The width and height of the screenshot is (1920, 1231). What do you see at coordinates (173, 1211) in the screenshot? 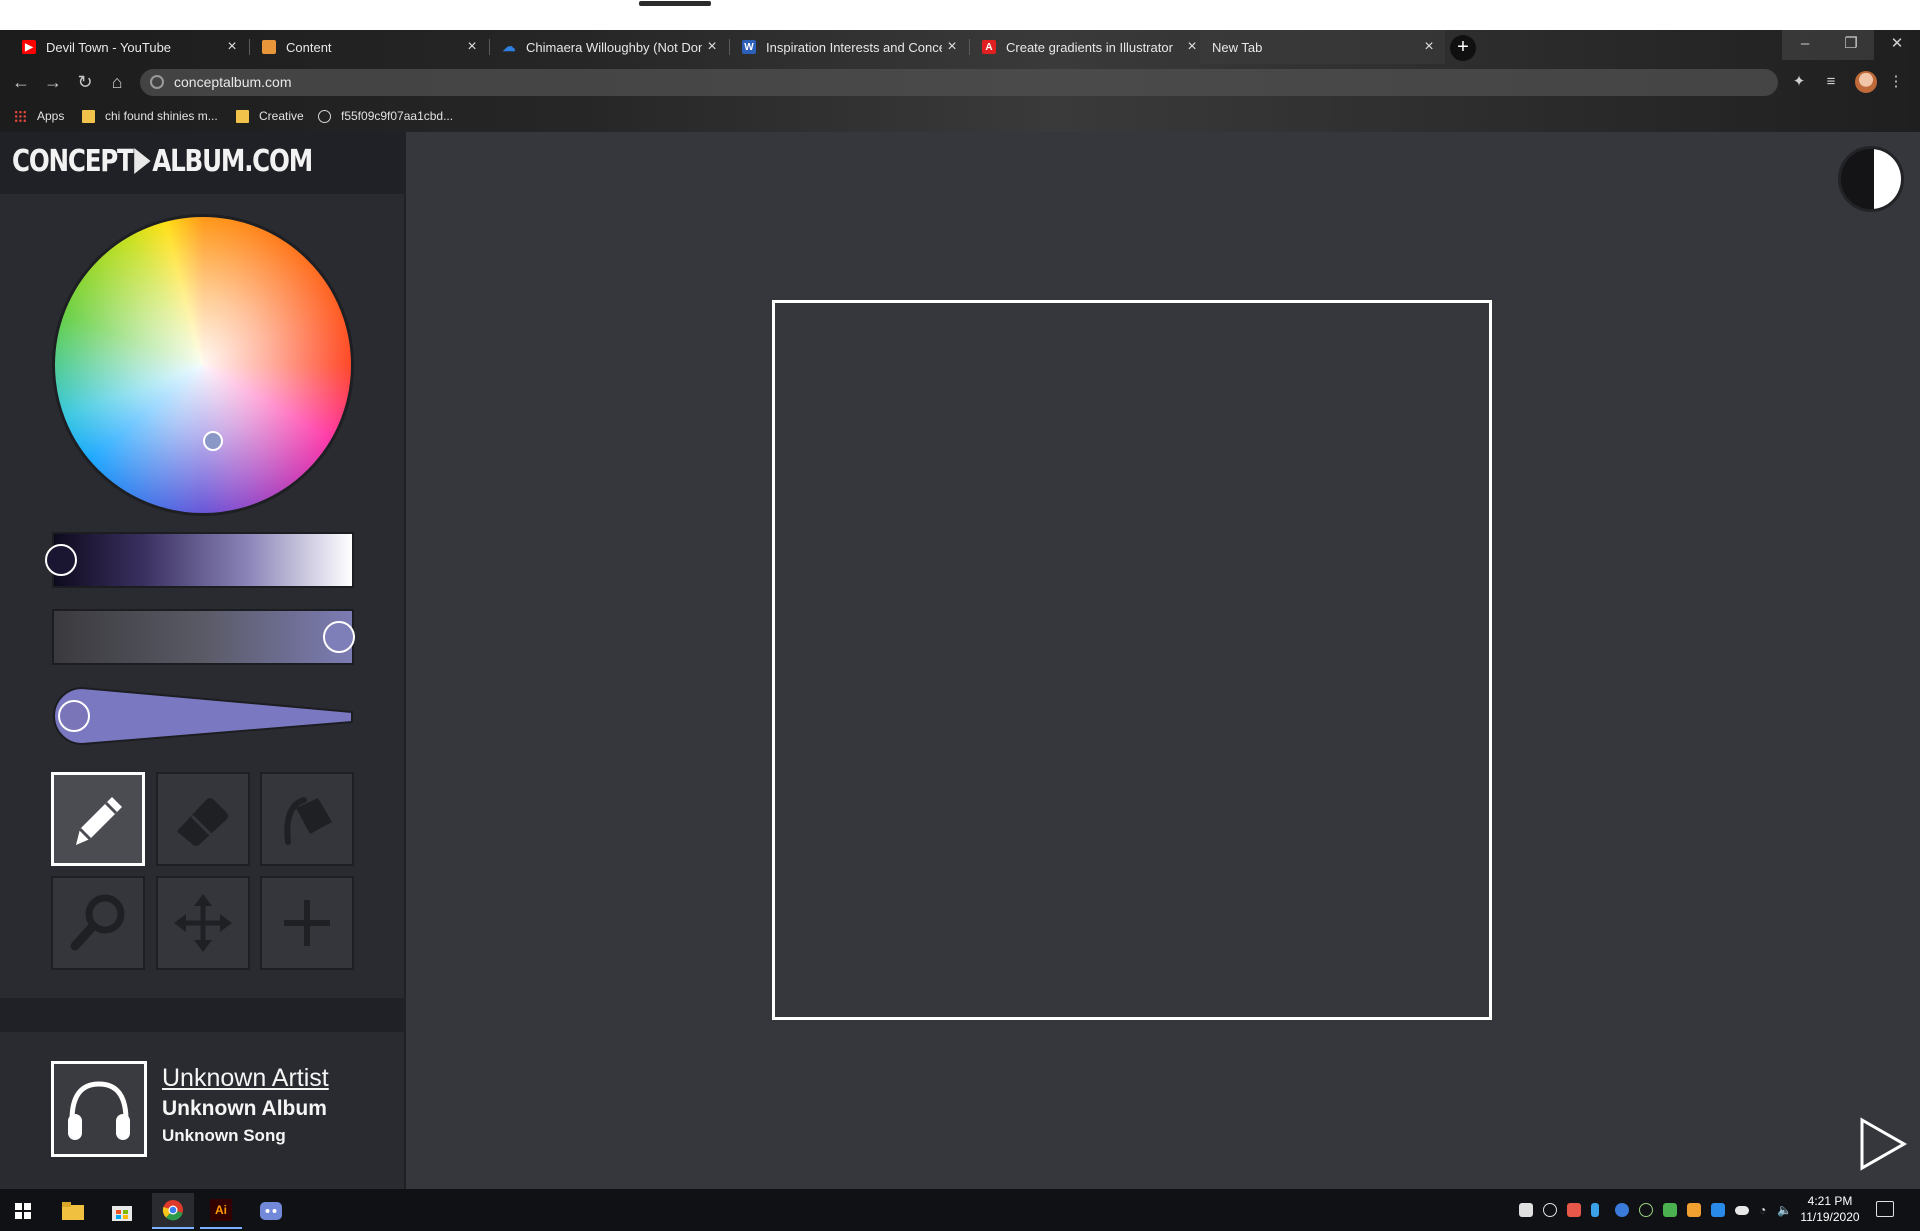
I see `chrome-icon` at bounding box center [173, 1211].